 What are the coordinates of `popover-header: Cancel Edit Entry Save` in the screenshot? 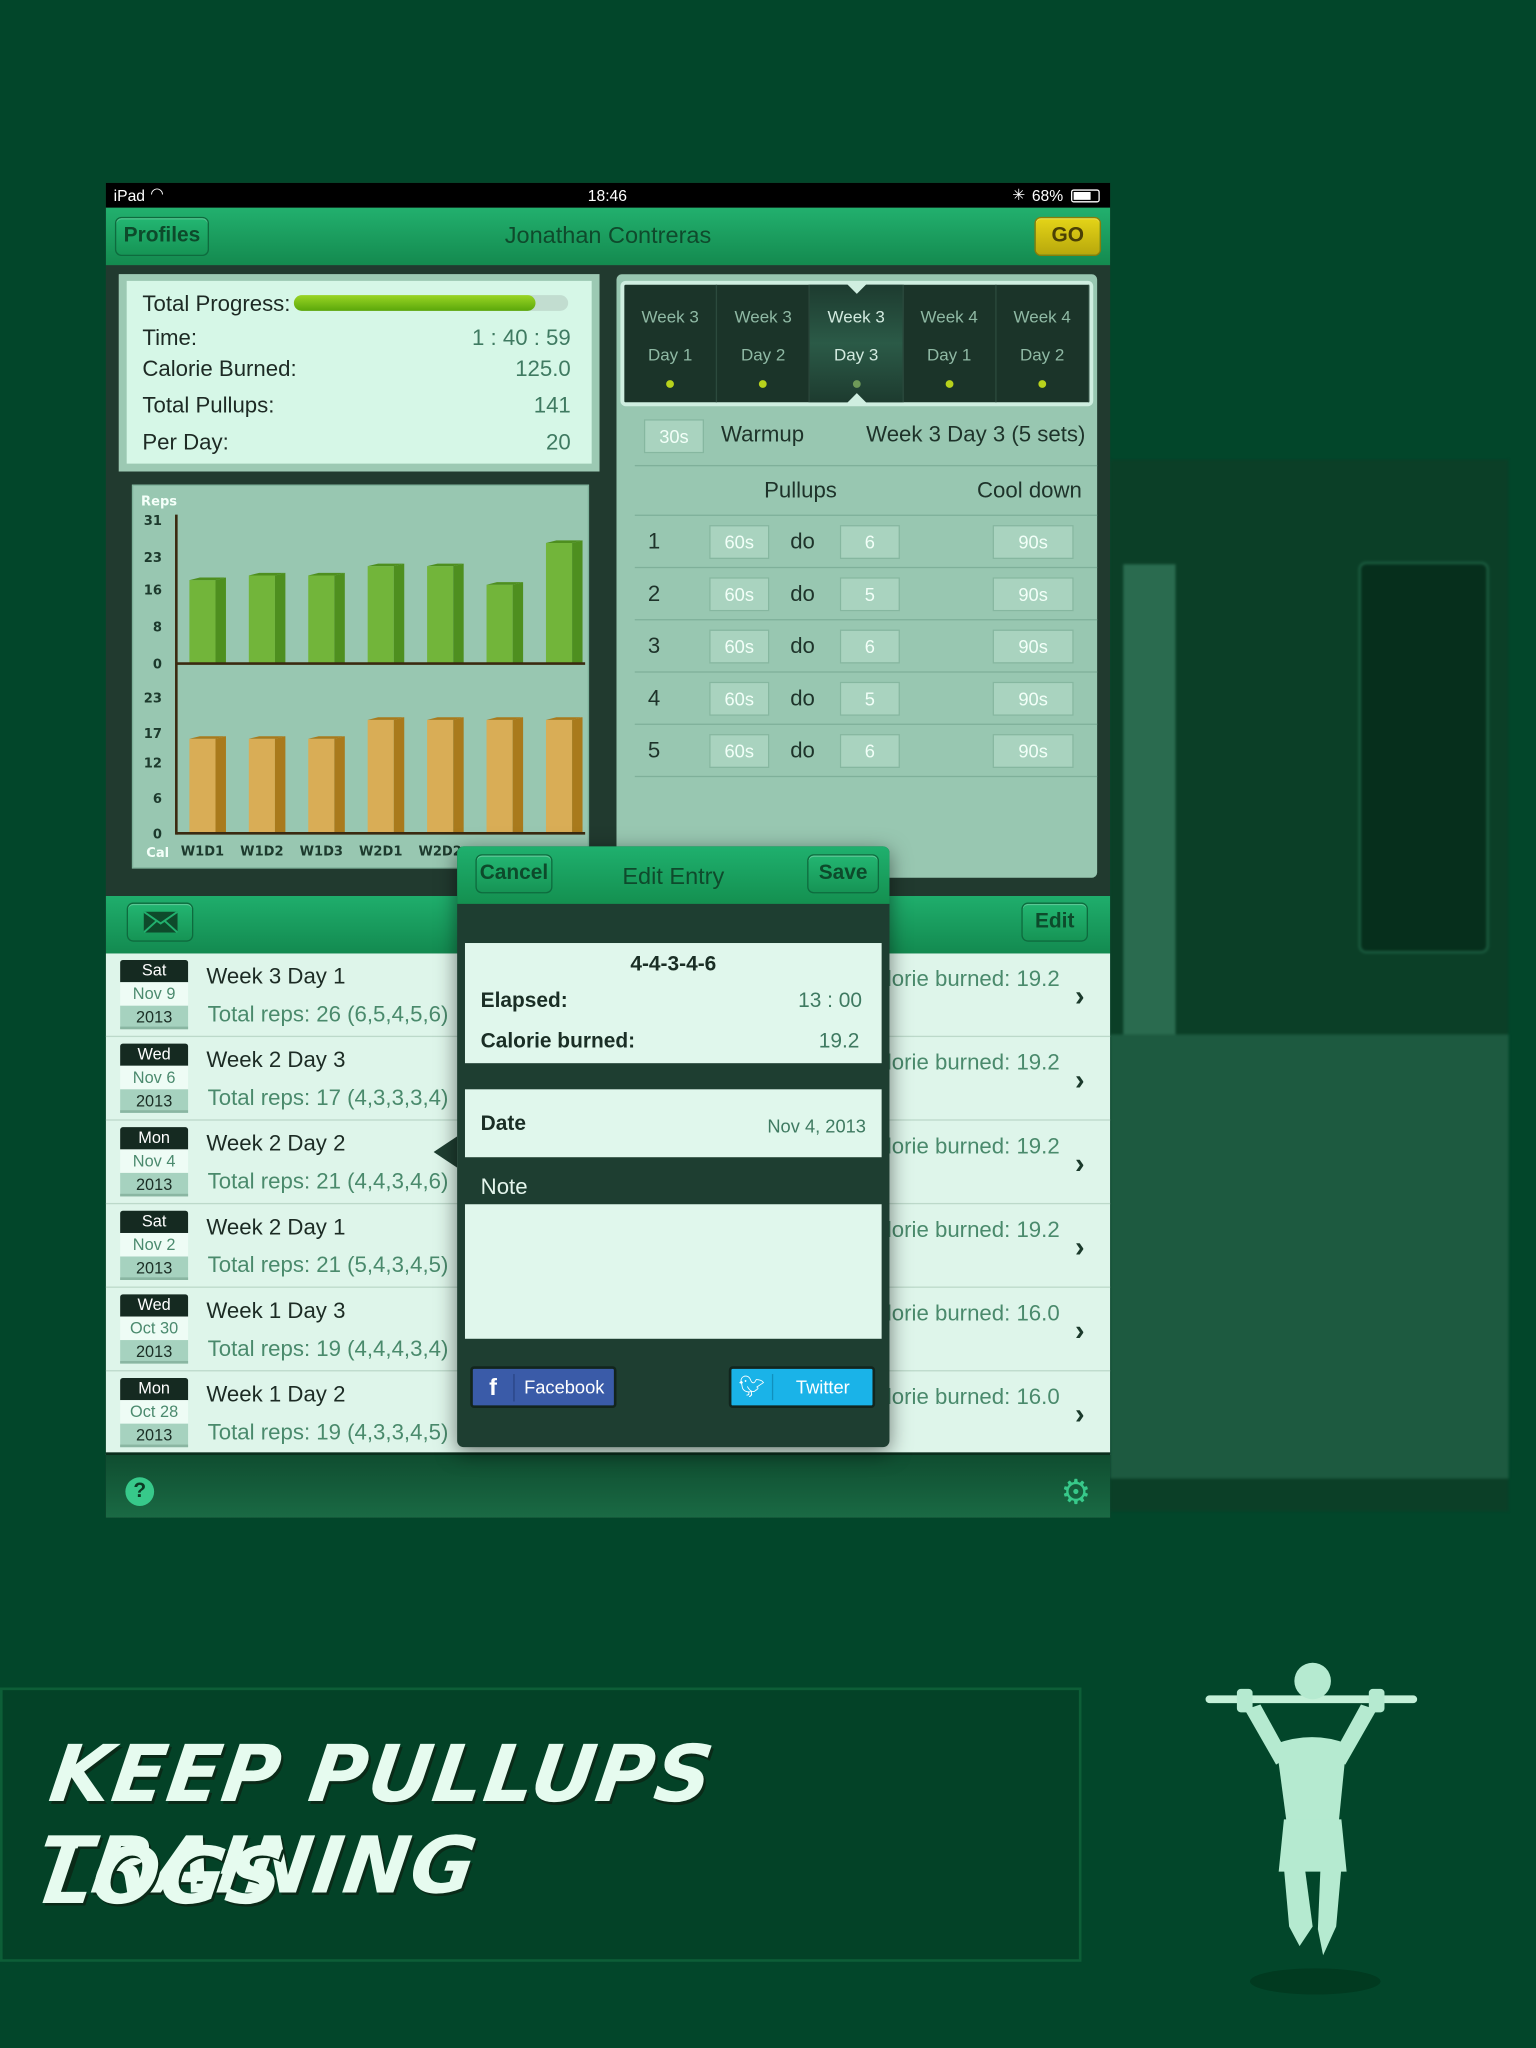 It's located at (673, 875).